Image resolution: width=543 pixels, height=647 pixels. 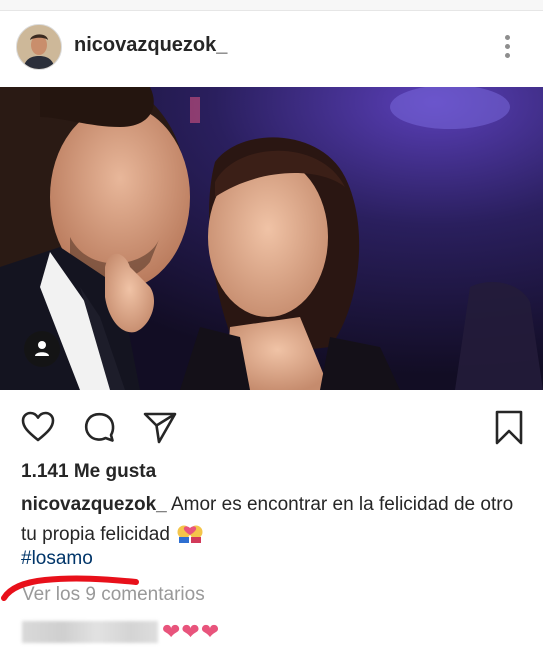 I want to click on post-username: nicovazquezok_, so click(x=150, y=45).